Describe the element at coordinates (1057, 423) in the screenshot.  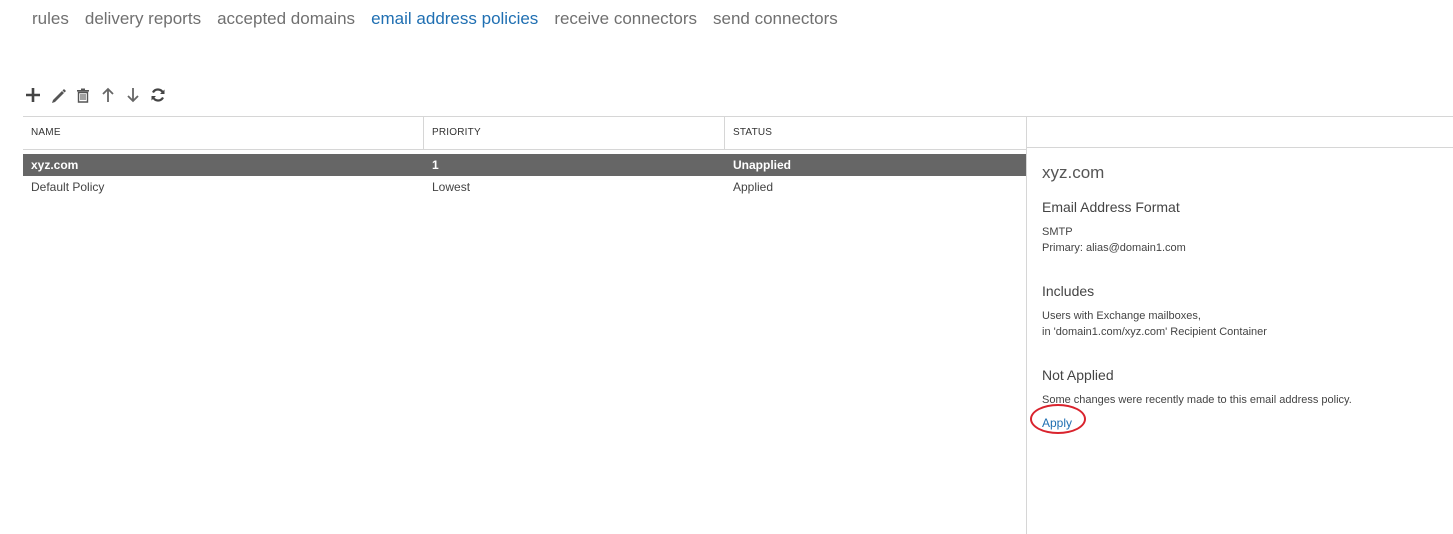
I see `apply-link: Apply` at that location.